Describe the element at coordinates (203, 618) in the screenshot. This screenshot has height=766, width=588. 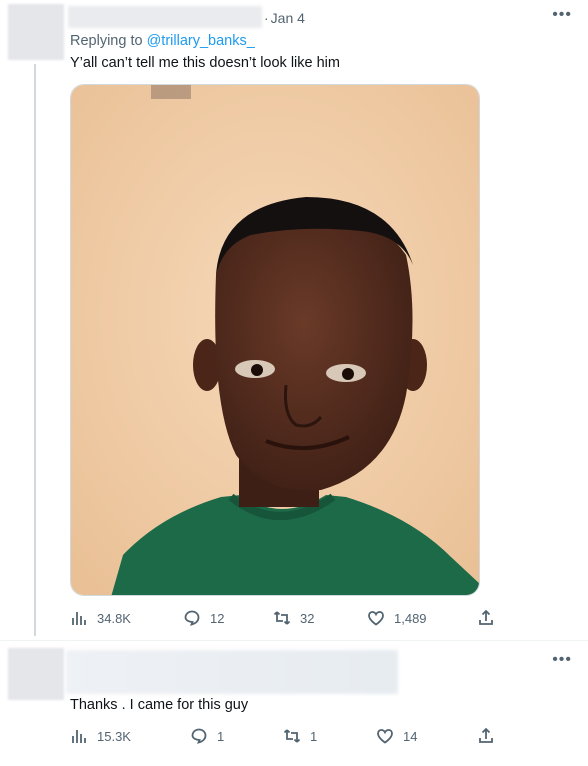
I see `reply-button: 12` at that location.